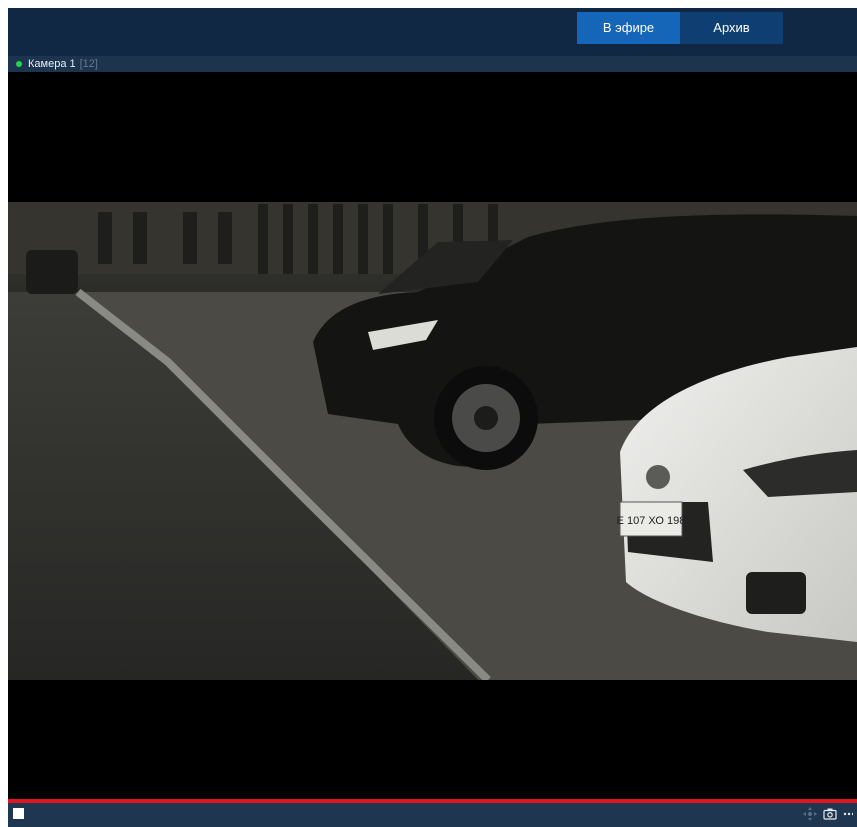 This screenshot has height=827, width=857. I want to click on toolbar-tools, so click(828, 814).